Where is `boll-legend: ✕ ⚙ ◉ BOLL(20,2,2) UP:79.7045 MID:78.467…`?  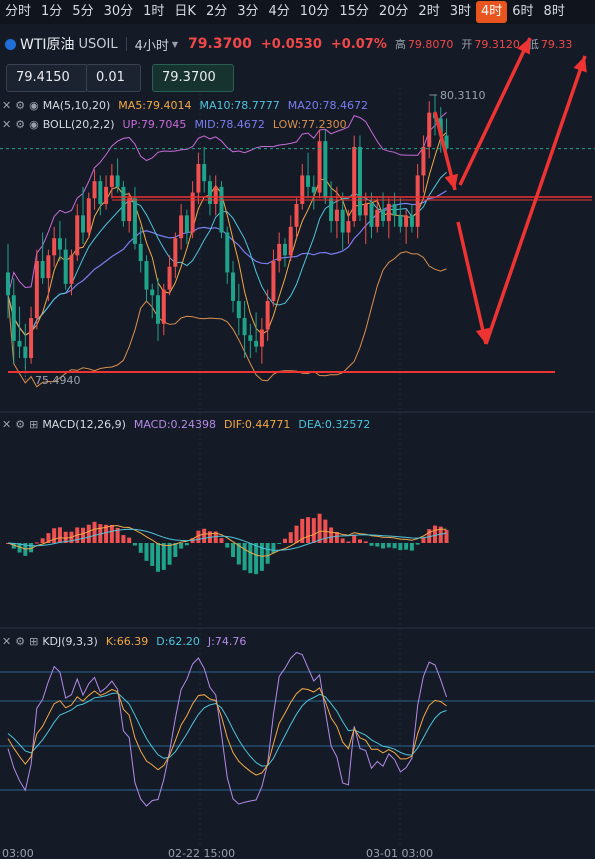 boll-legend: ✕ ⚙ ◉ BOLL(20,2,2) UP:79.7045 MID:78.467… is located at coordinates (177, 124).